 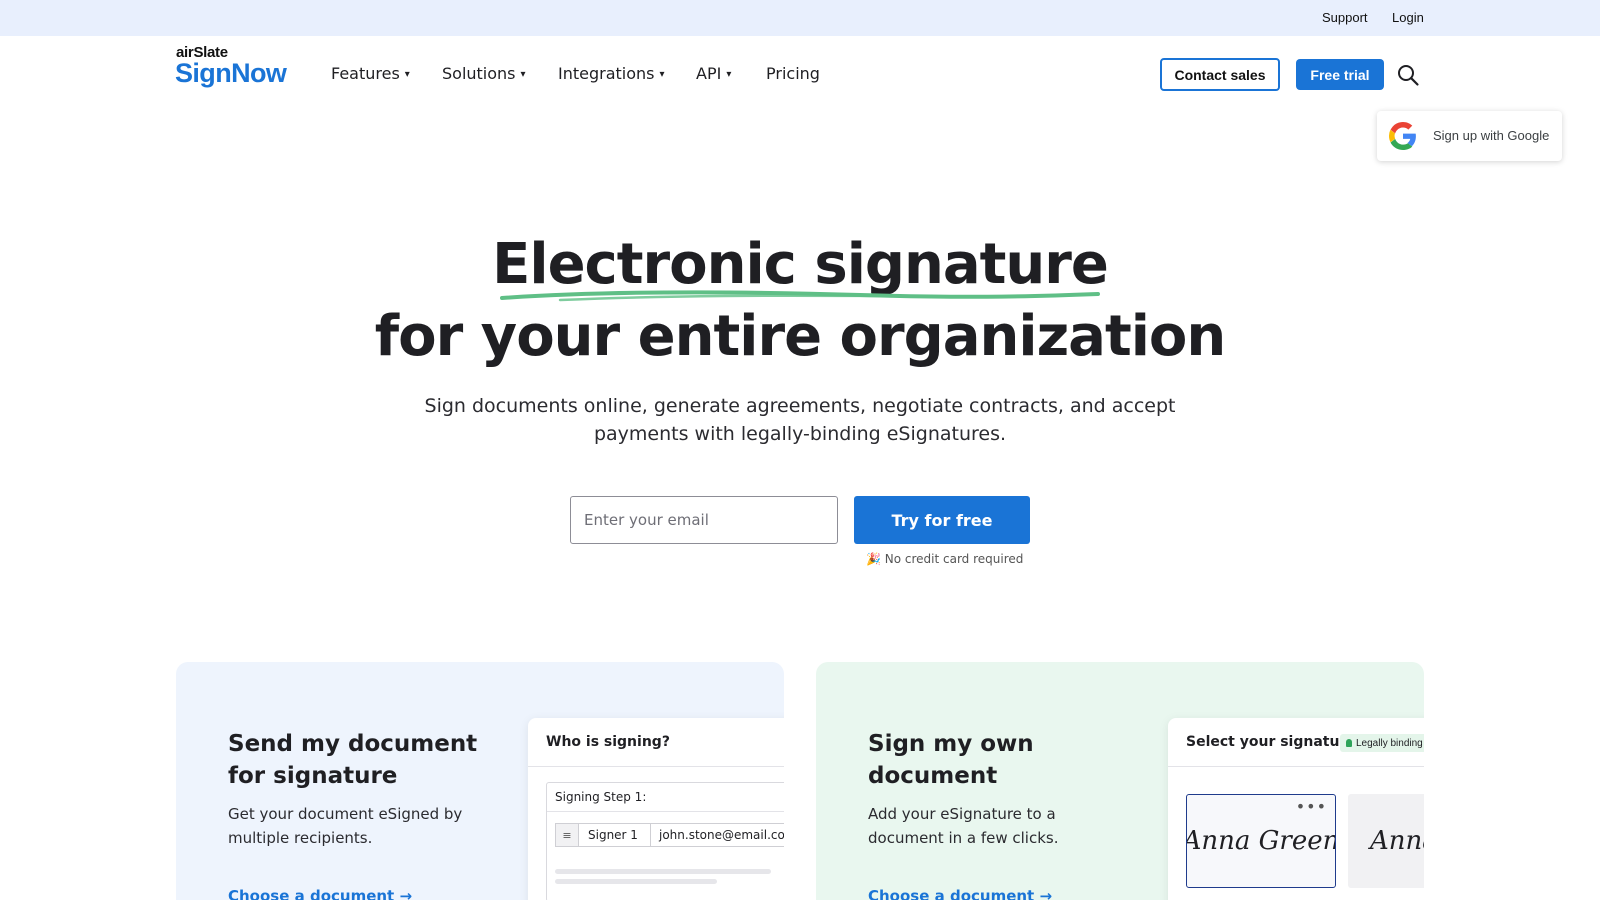 I want to click on google-icon, so click(x=1402, y=136).